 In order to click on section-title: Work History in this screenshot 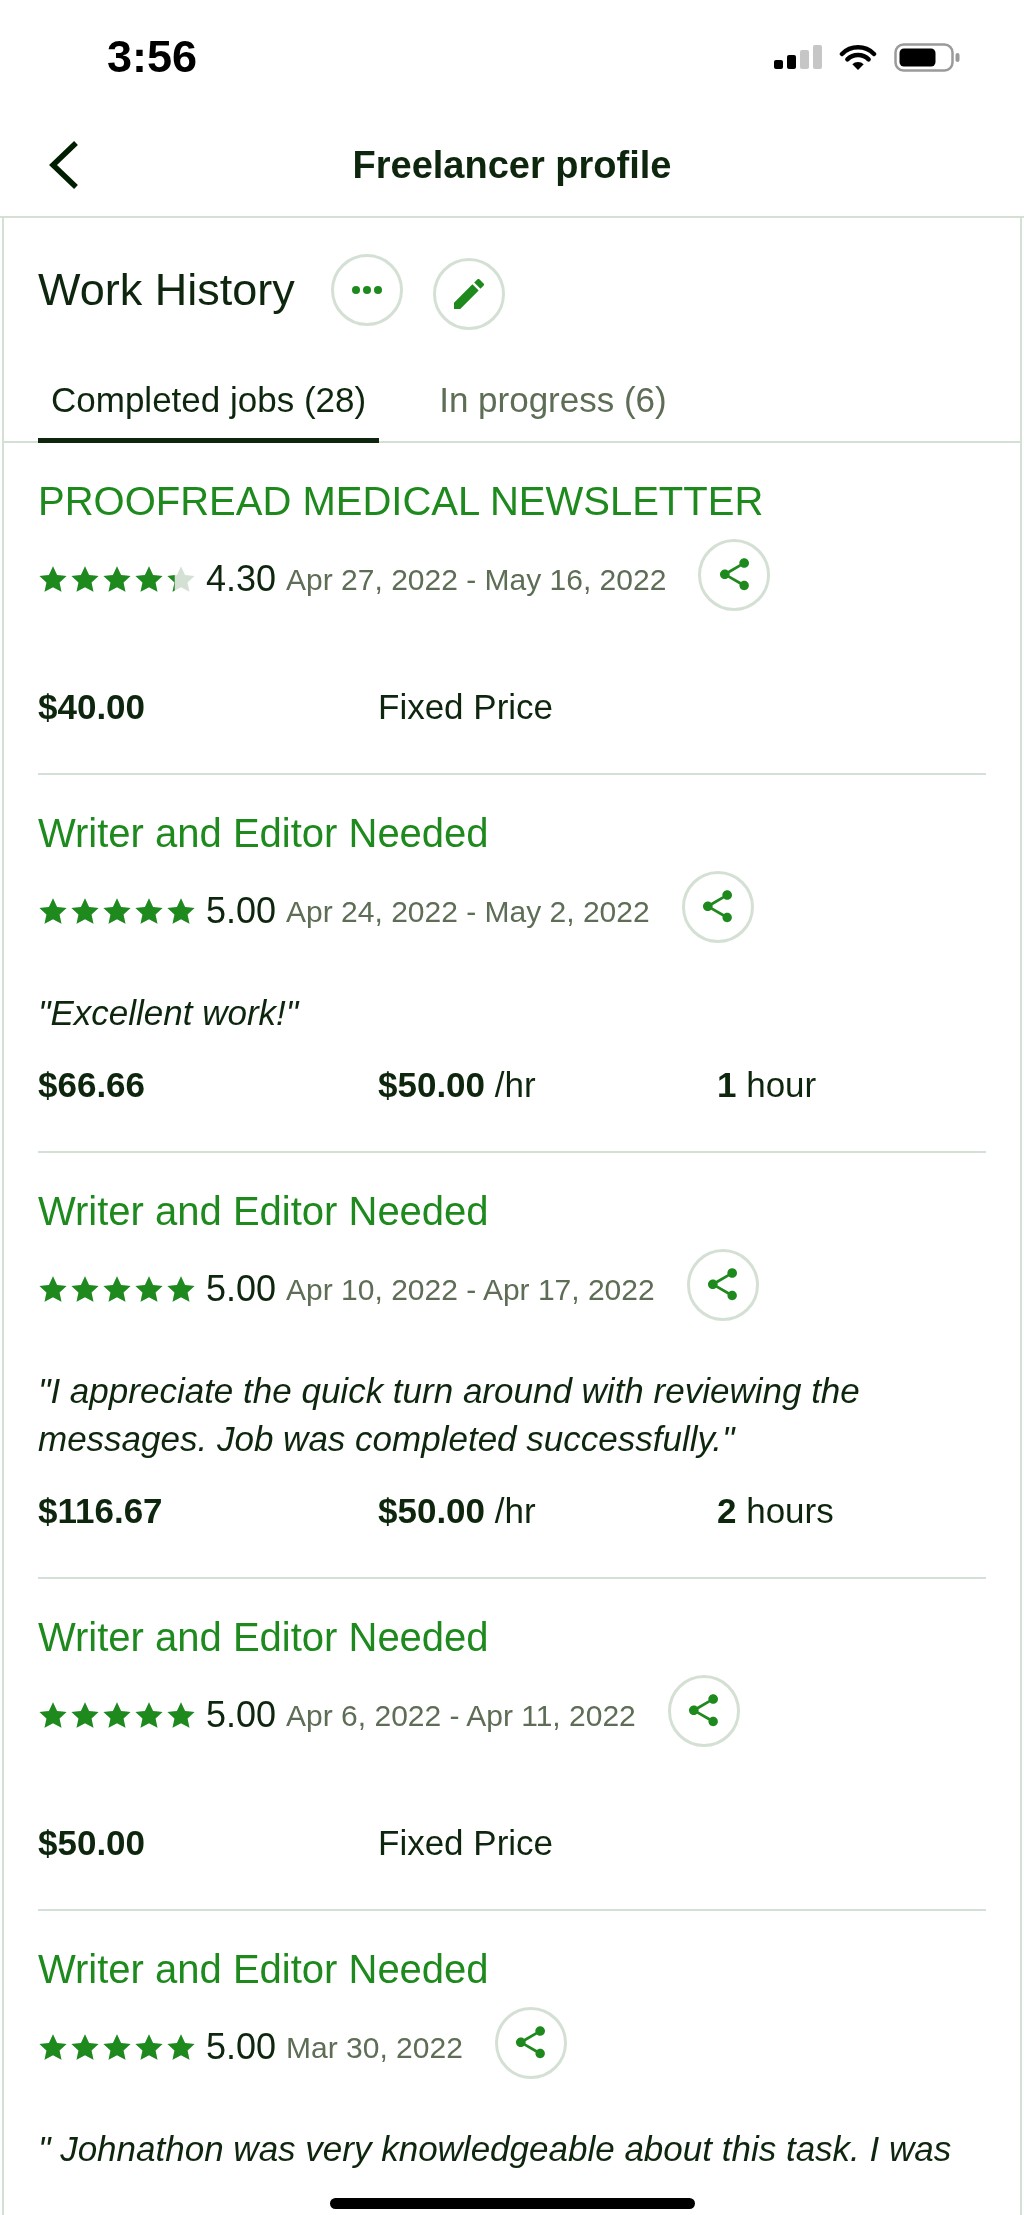, I will do `click(166, 290)`.